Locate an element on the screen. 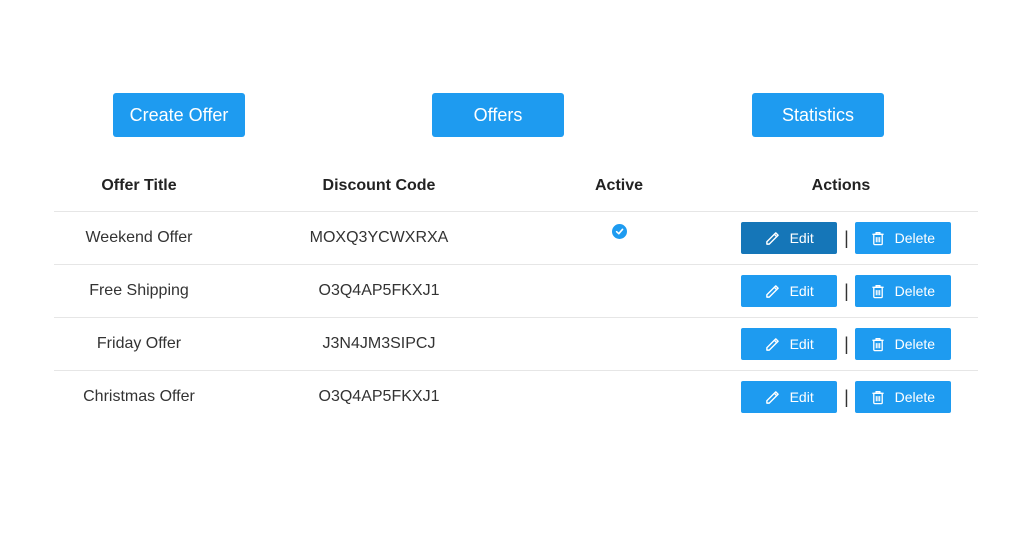 The height and width of the screenshot is (538, 1024). check-circle-icon is located at coordinates (619, 231).